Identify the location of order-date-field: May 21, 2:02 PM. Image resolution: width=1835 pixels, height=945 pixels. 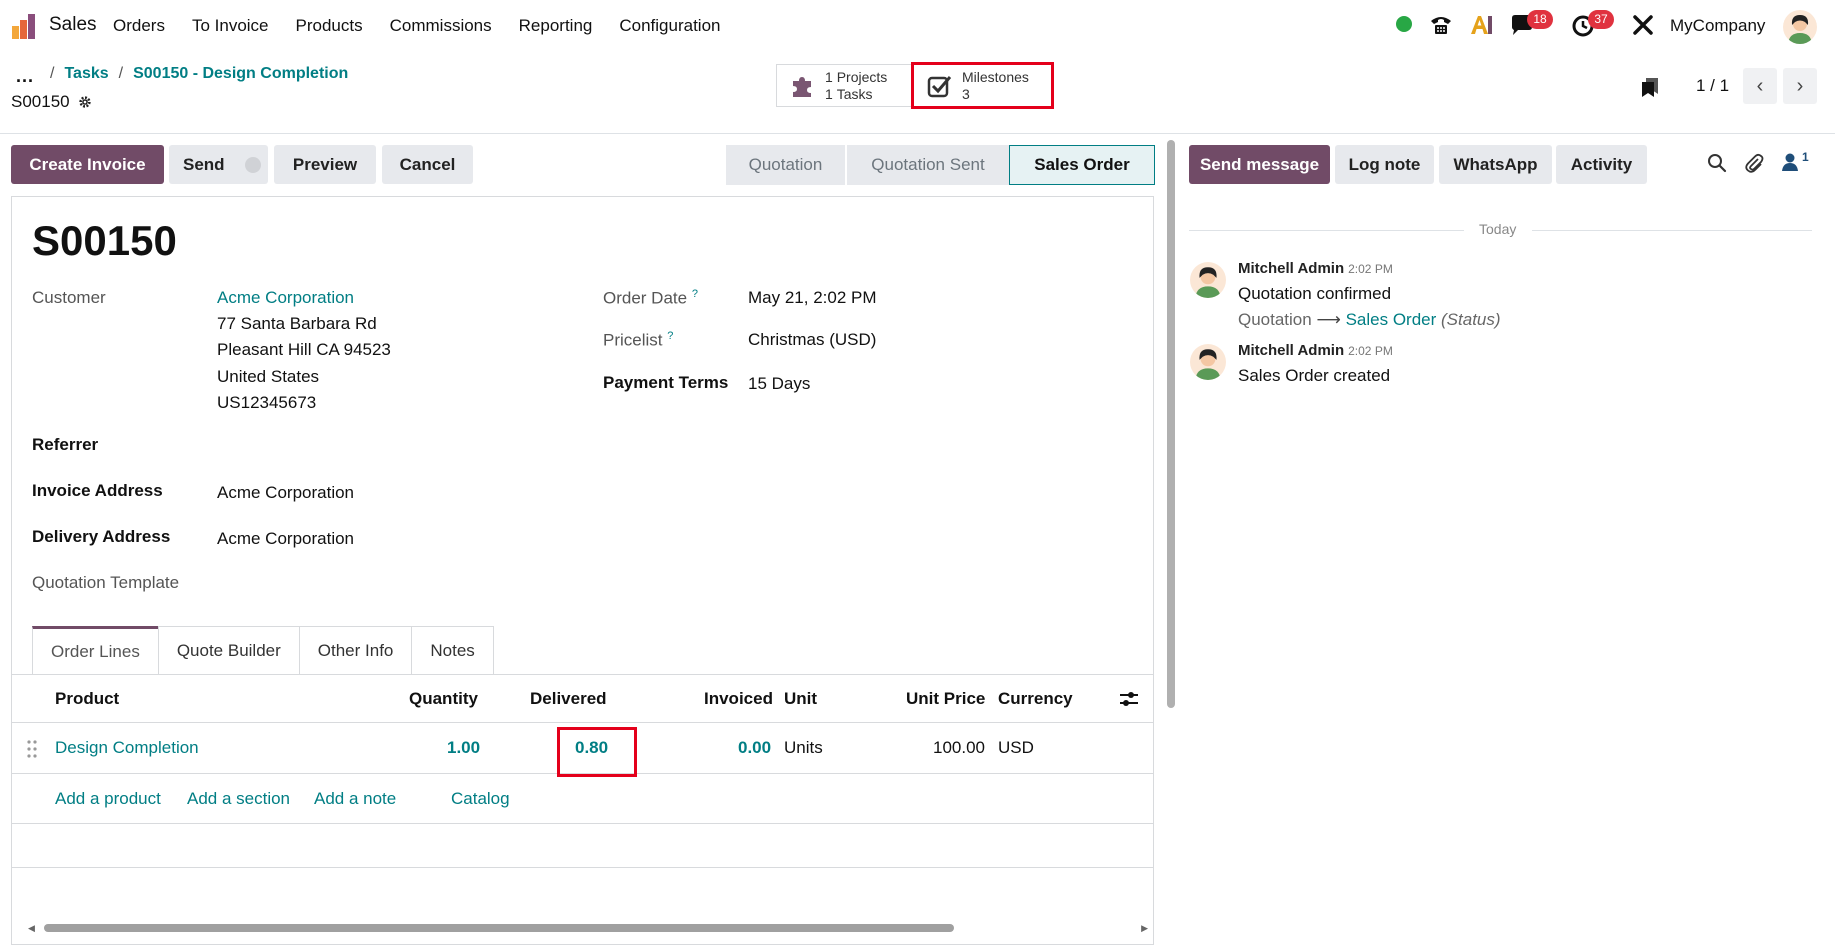
(812, 298).